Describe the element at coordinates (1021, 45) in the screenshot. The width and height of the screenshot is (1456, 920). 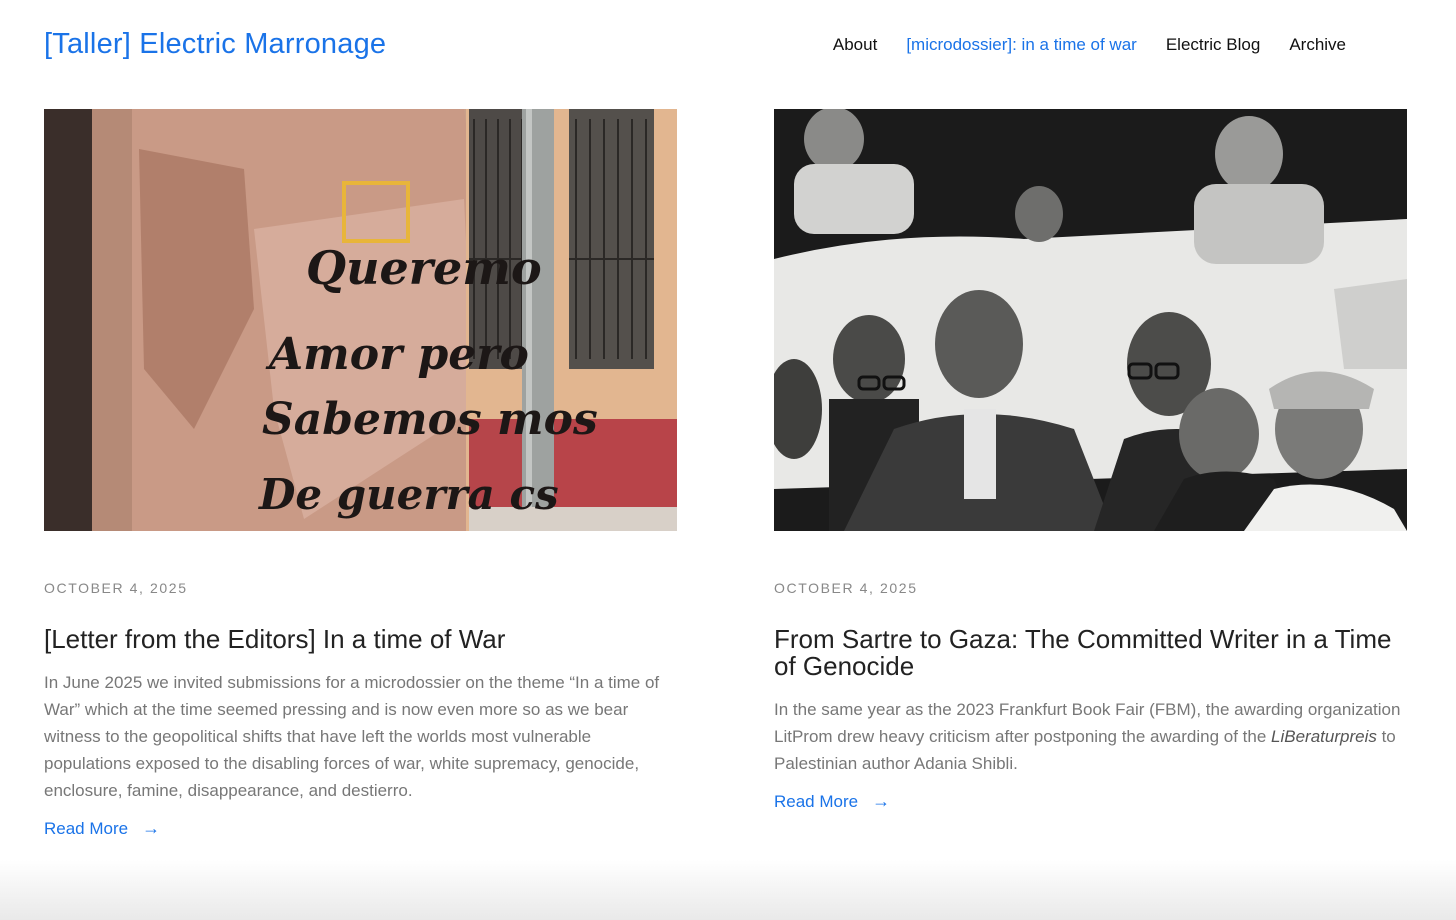
I see `nav-item-microdossier: [microdossier]: in a time of war` at that location.